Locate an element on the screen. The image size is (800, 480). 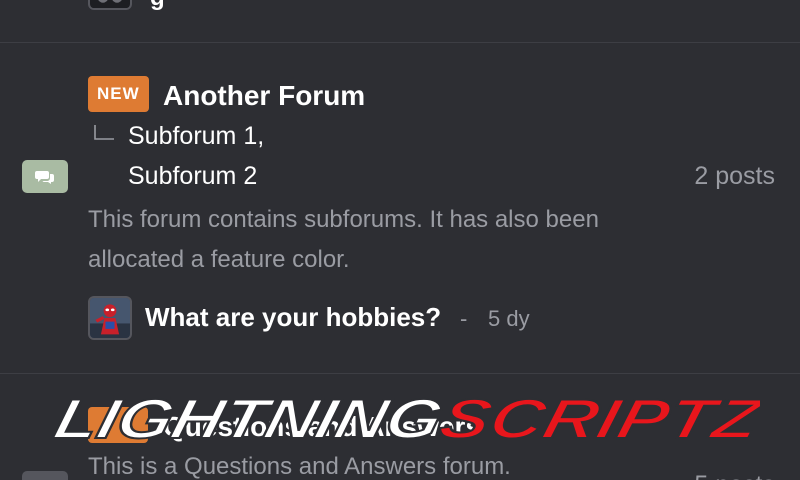
spiderman-avatar-icon is located at coordinates (110, 318).